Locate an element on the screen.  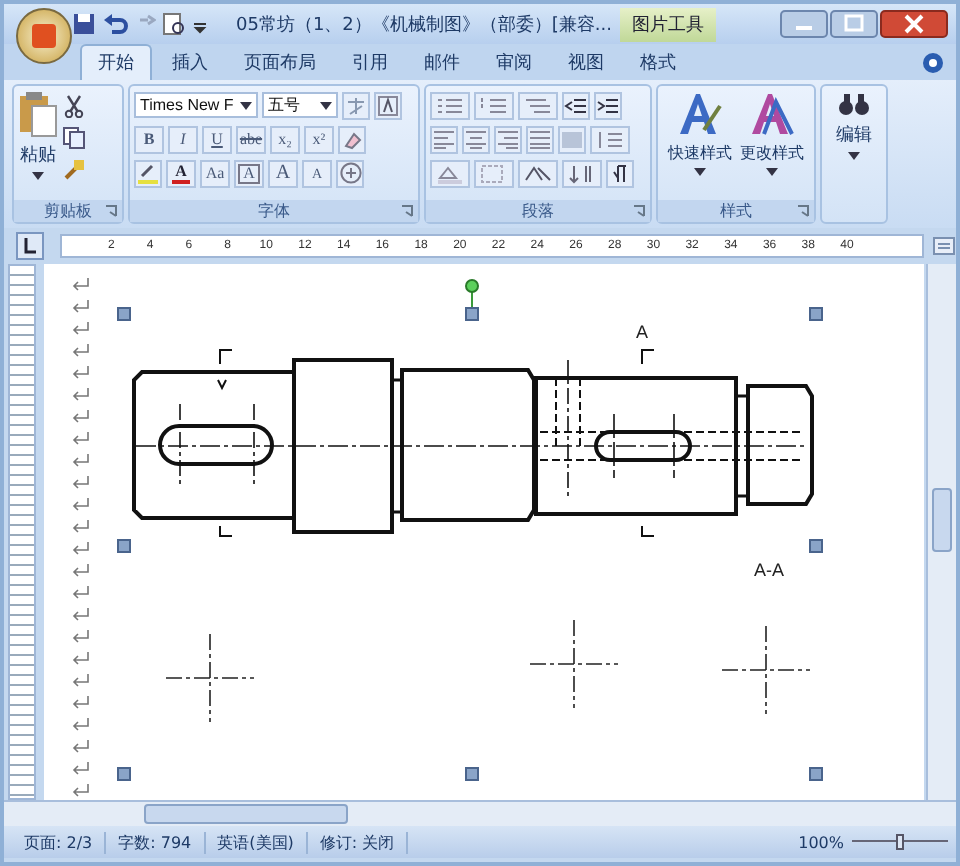
horizontal-scrollbar is located at coordinates (480, 813).